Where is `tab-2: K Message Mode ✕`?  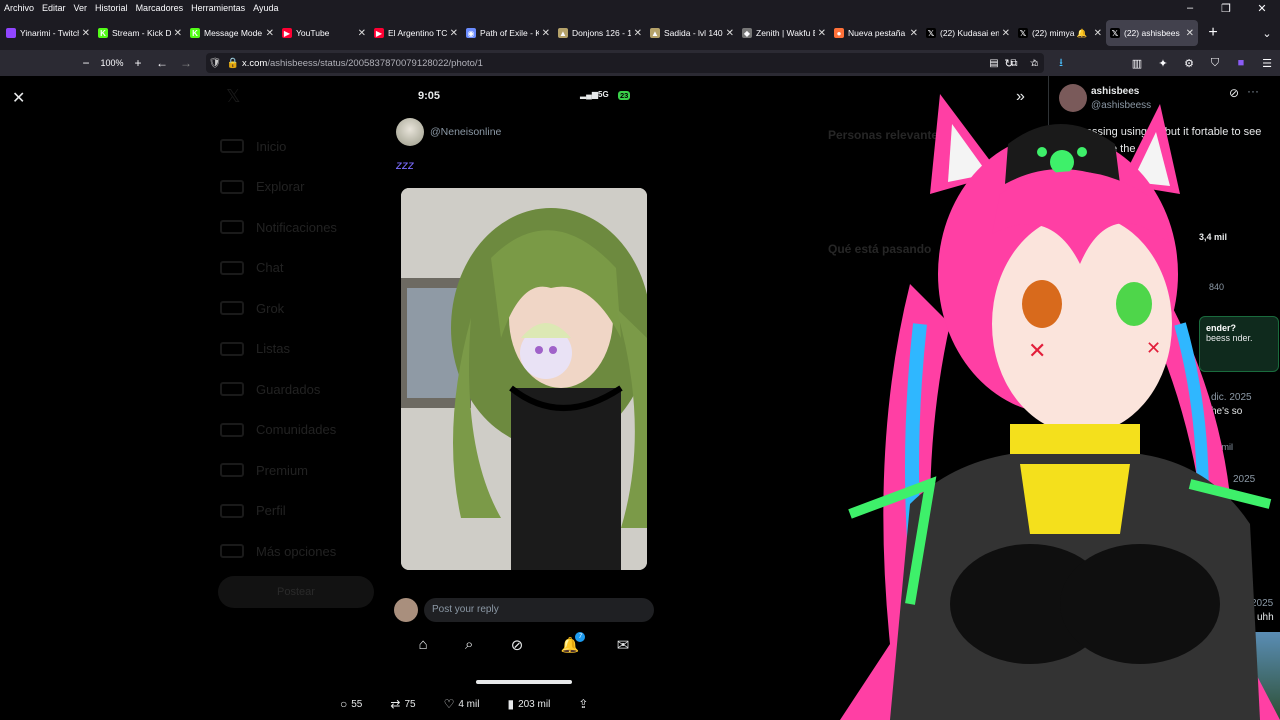
tab-2: K Message Mode ✕ is located at coordinates (232, 33).